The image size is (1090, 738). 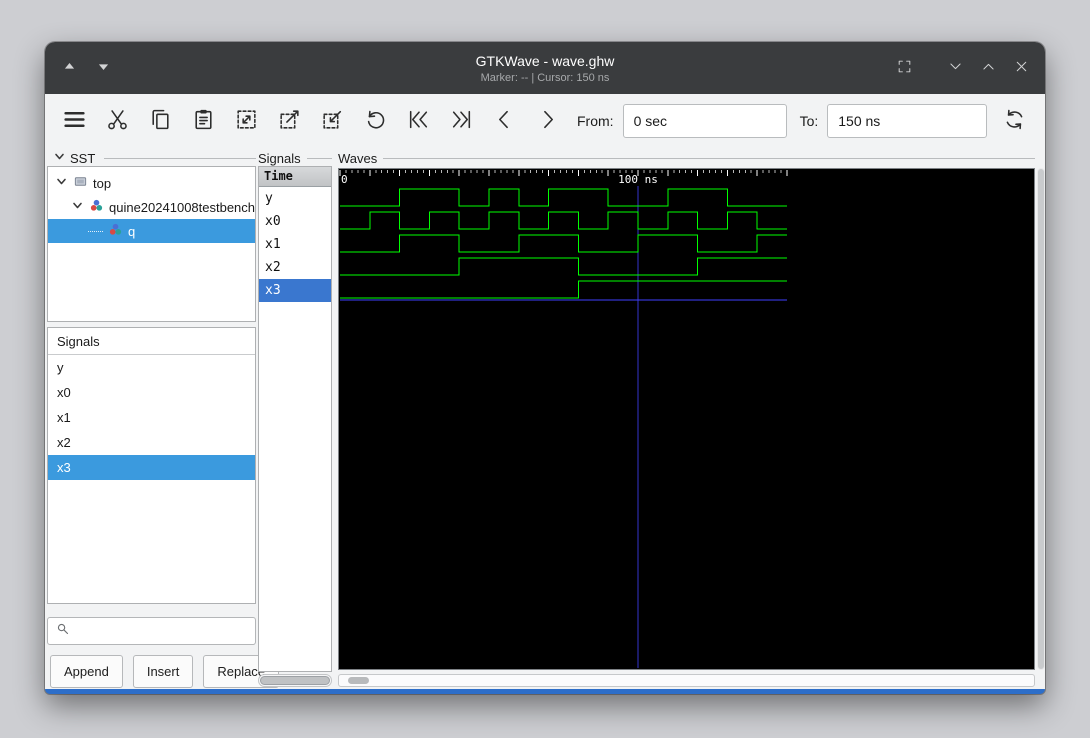 What do you see at coordinates (162, 631) in the screenshot?
I see `signal-search-input` at bounding box center [162, 631].